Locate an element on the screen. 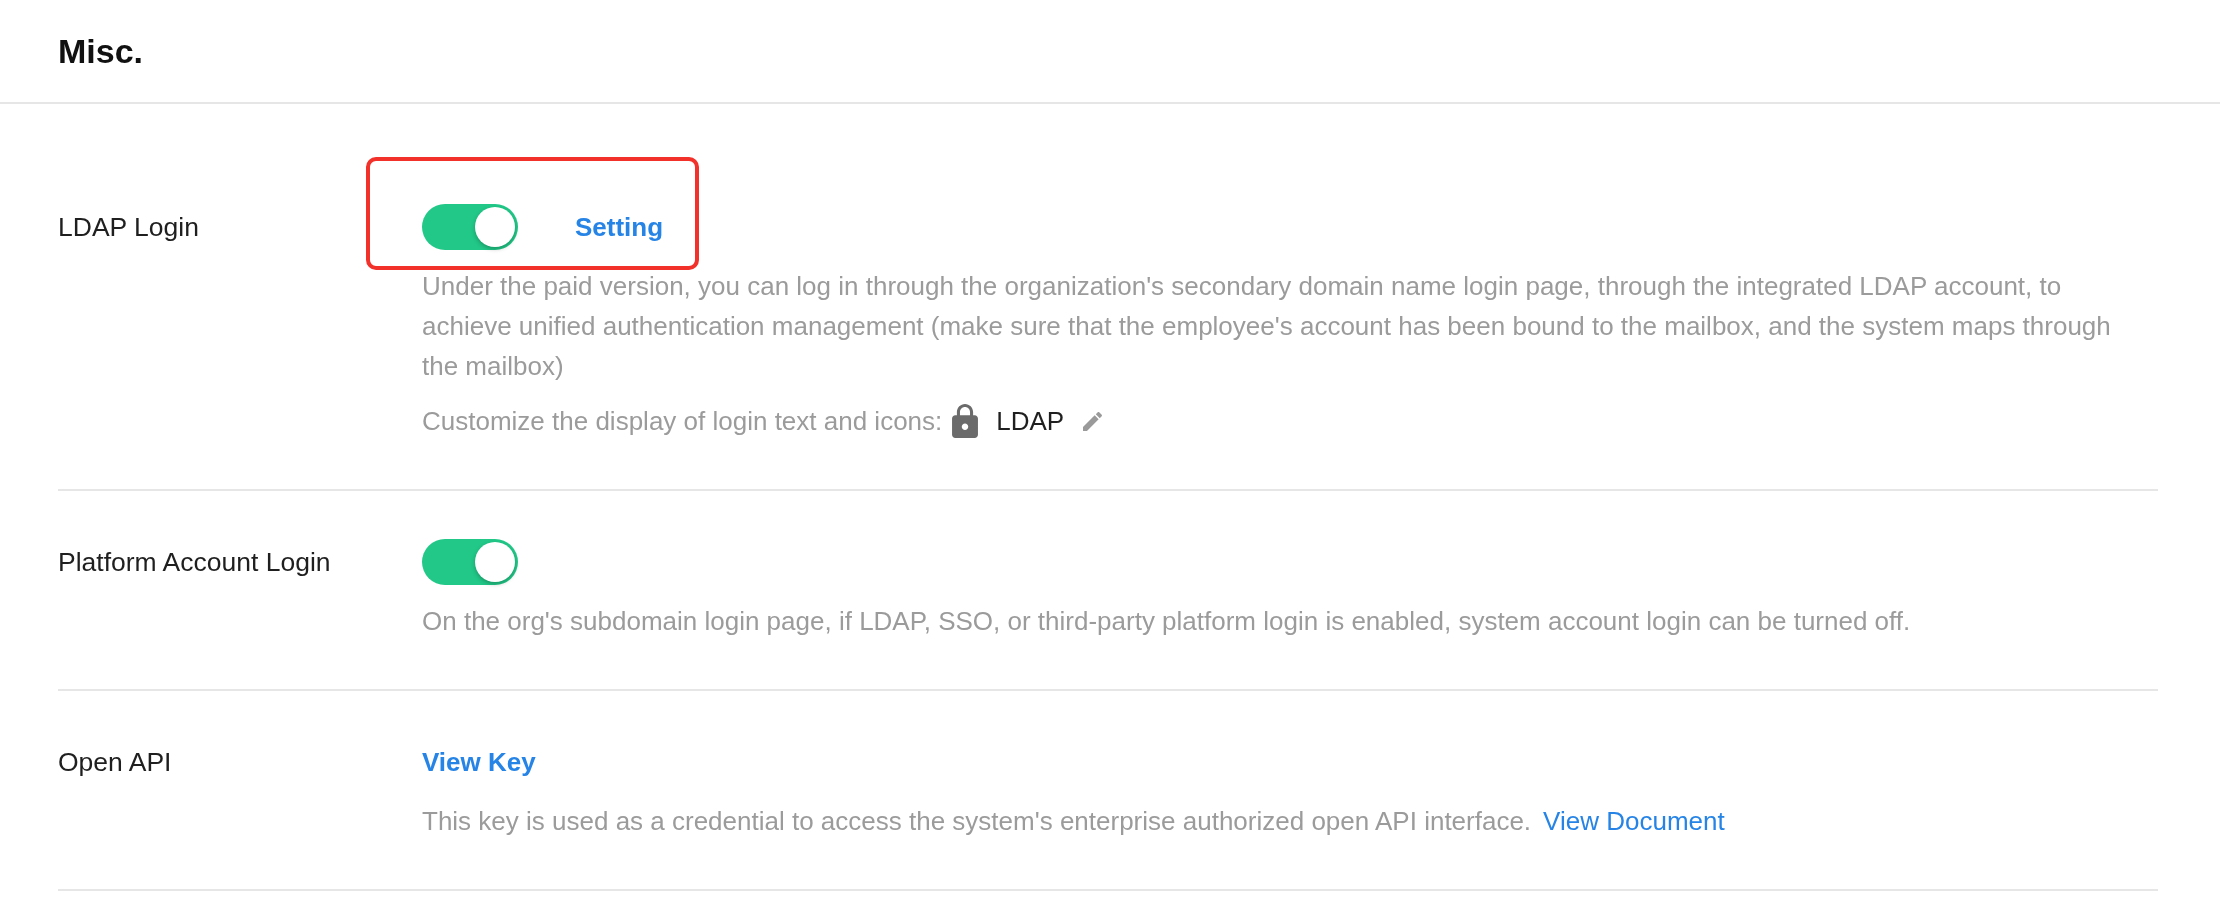 Image resolution: width=2220 pixels, height=920 pixels. setting-label: Platform Account Login is located at coordinates (194, 562).